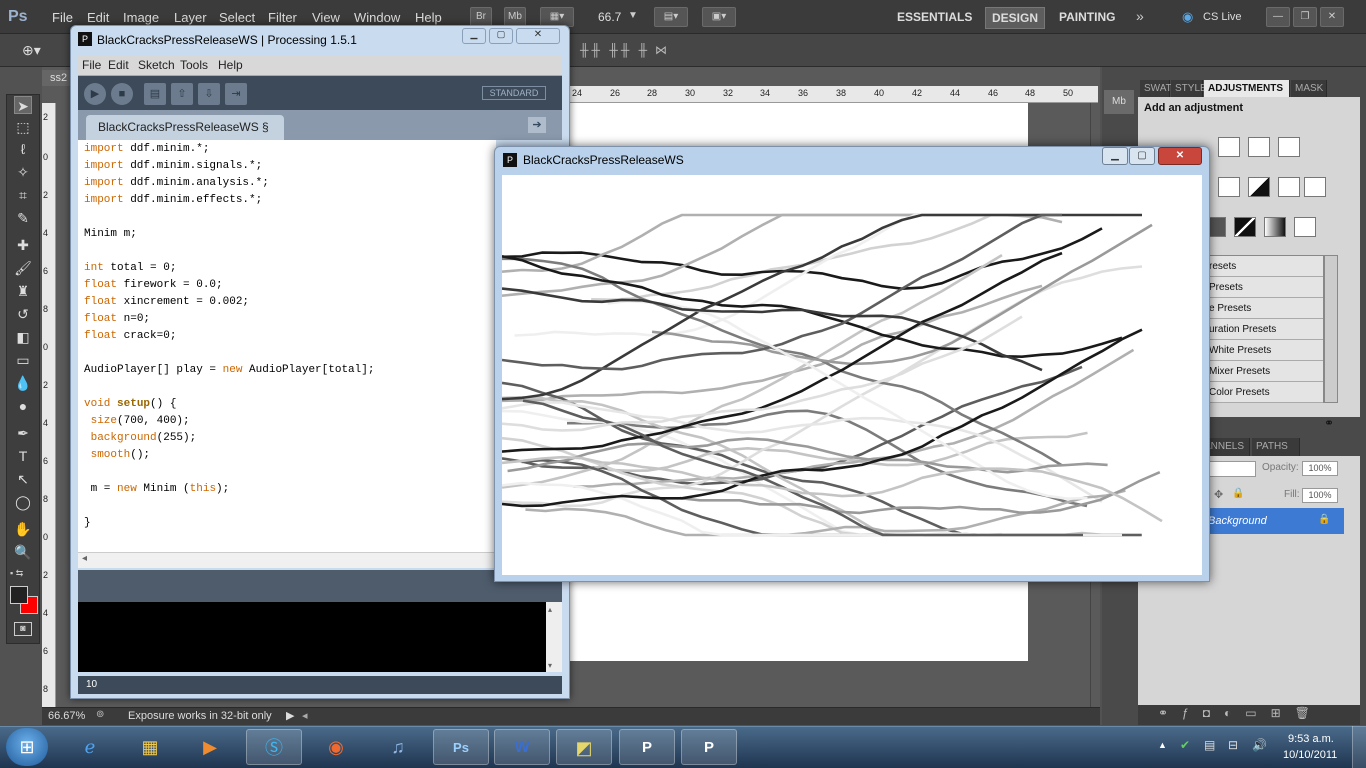  I want to click on workspace-design: DESIGN, so click(1015, 18).